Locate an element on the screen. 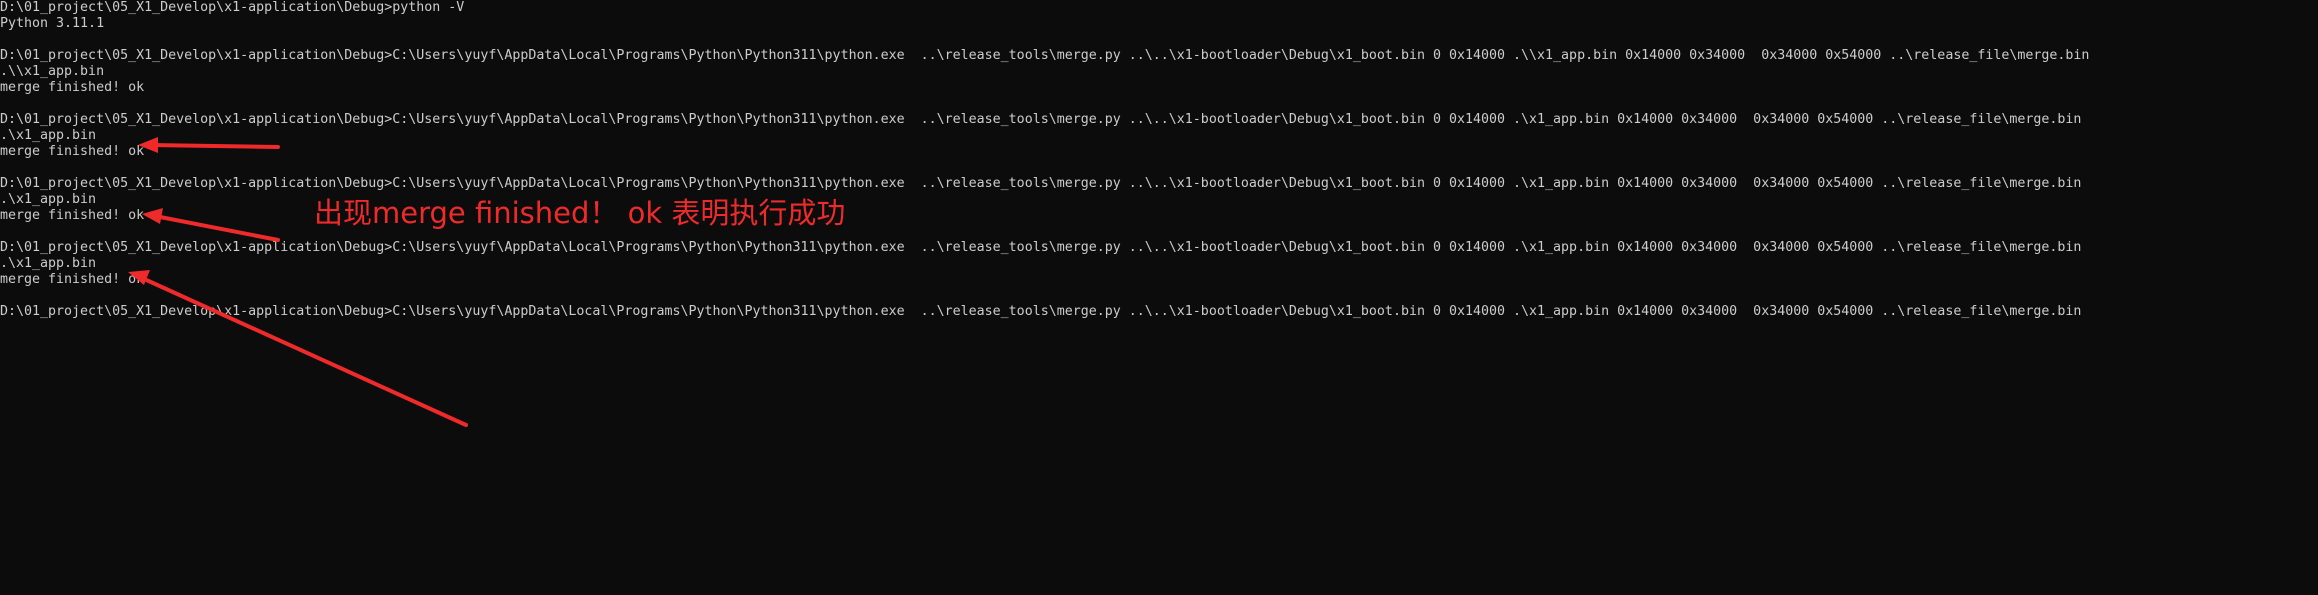 The width and height of the screenshot is (2318, 595). arrow-1-shaft is located at coordinates (214, 146).